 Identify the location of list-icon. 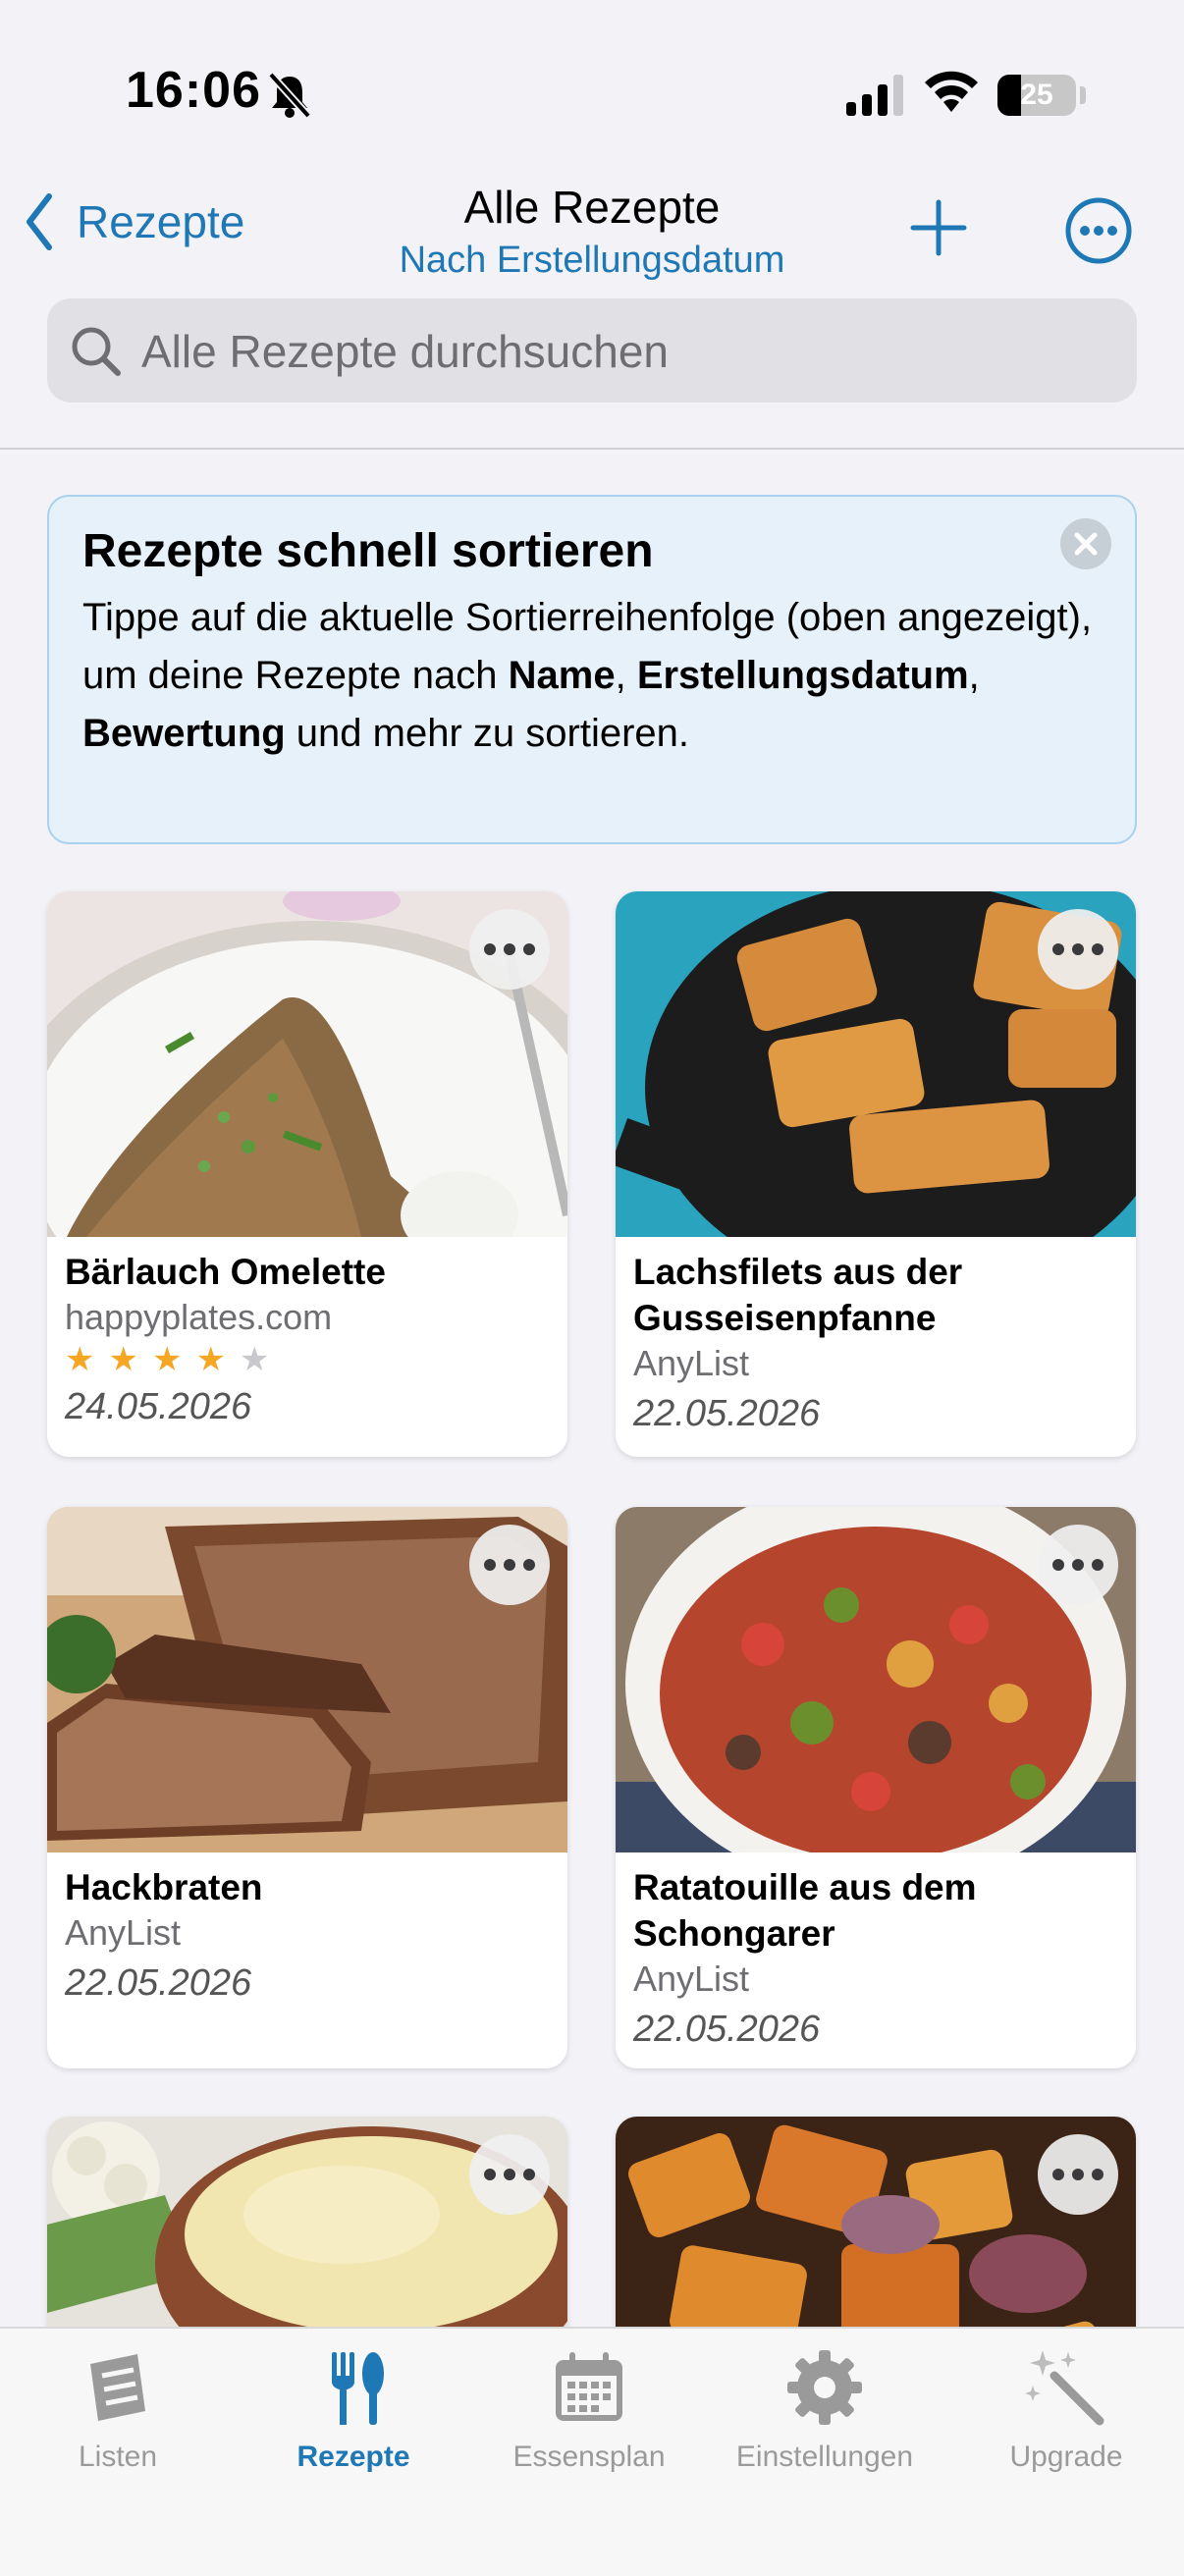
(117, 2387).